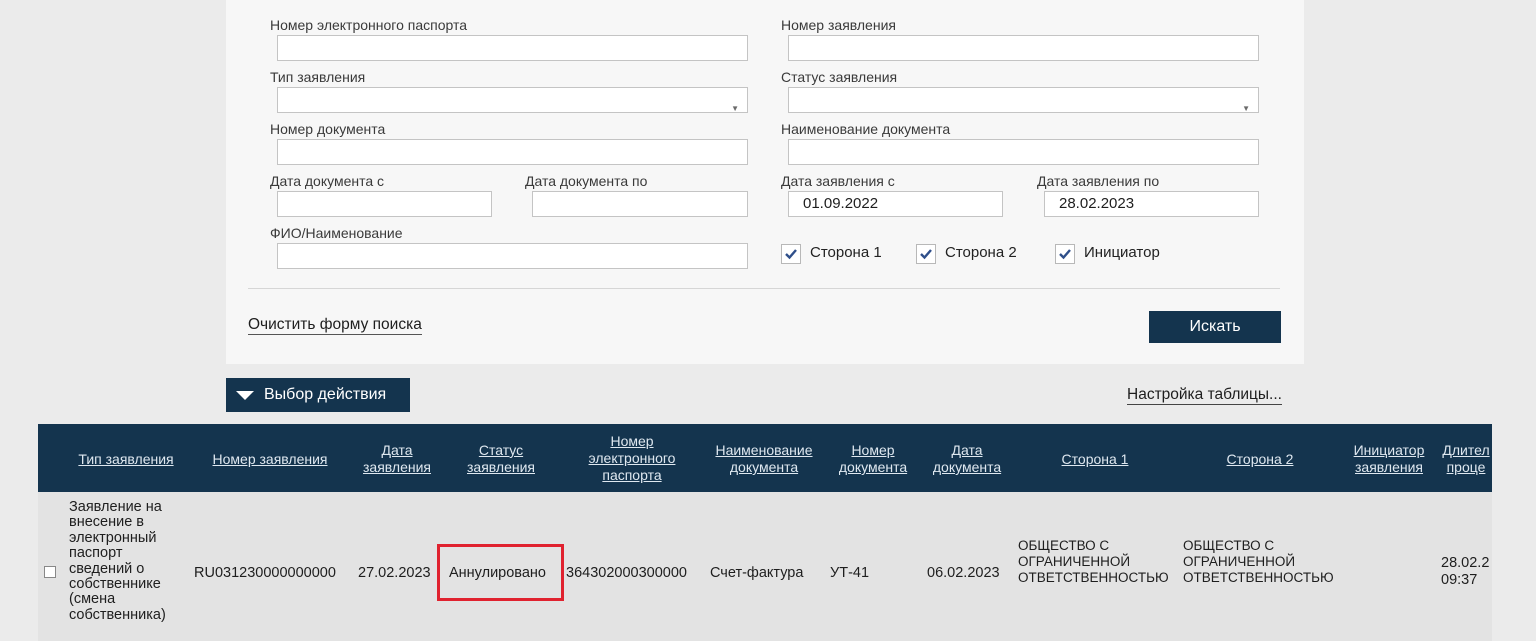  Describe the element at coordinates (846, 252) in the screenshot. I see `side1-checkbox-label: Сторона 1` at that location.